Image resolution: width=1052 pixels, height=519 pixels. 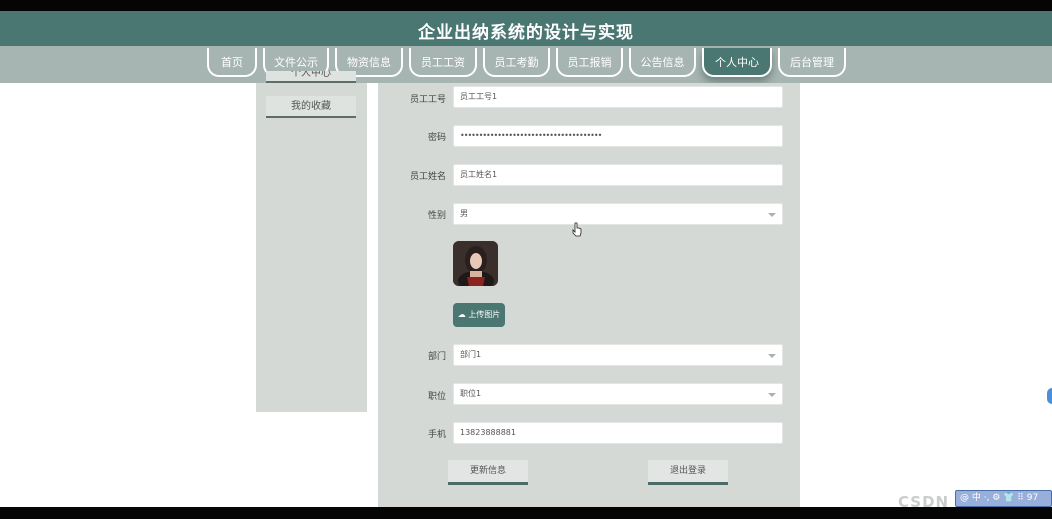 I want to click on sidebar-item-personal-center: 个人中心, so click(x=311, y=77).